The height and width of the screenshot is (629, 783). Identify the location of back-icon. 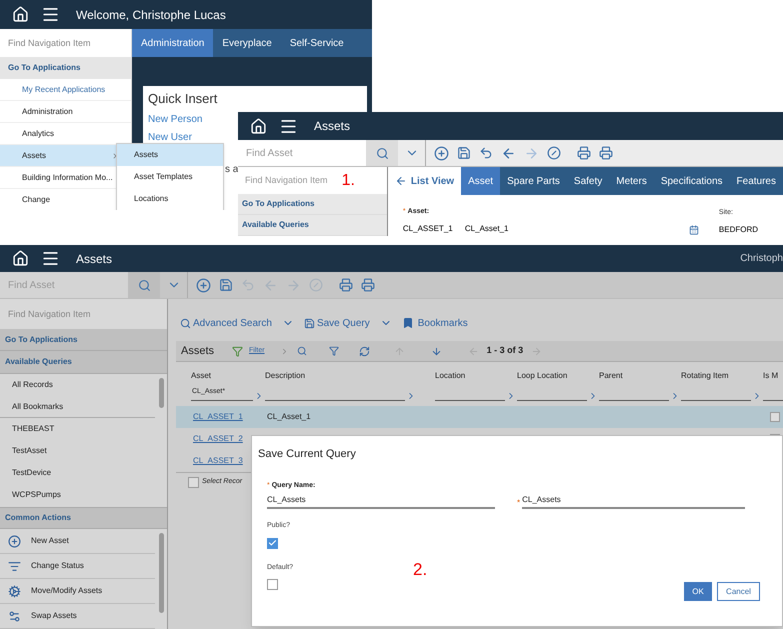
(508, 153).